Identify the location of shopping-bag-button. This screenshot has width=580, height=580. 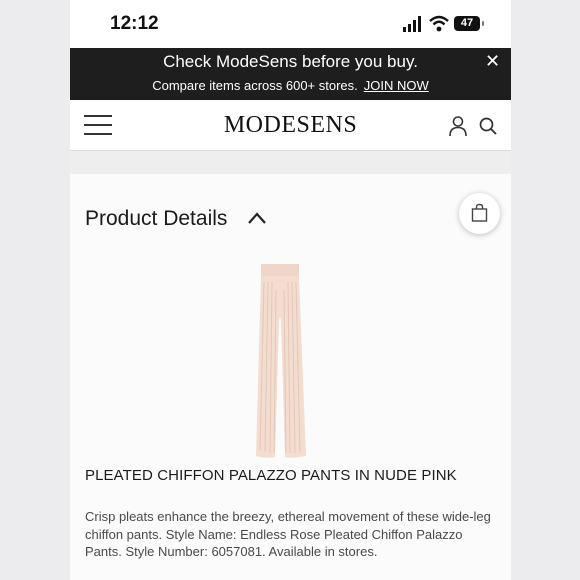
(479, 213).